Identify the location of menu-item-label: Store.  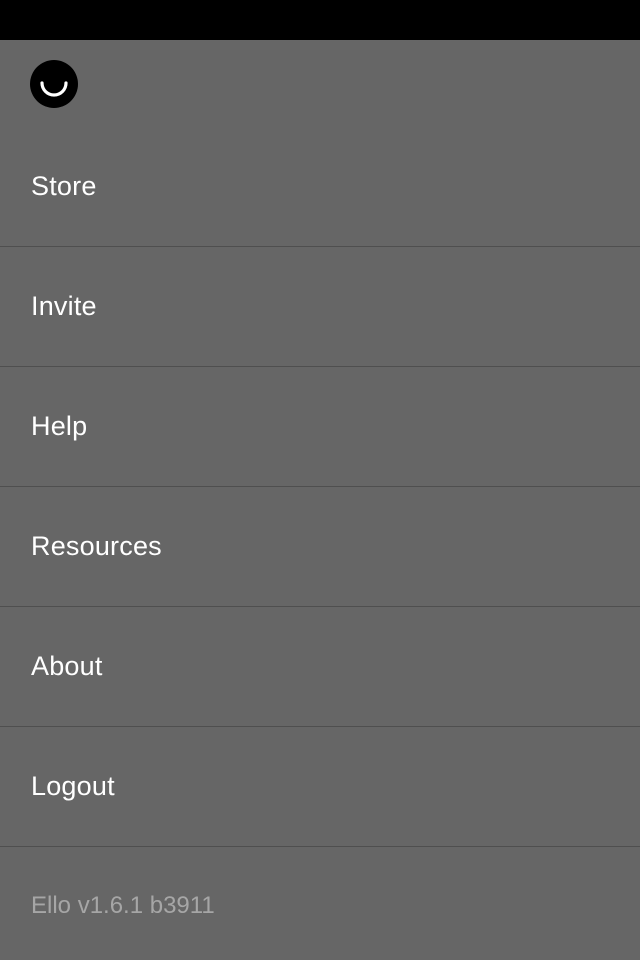
(64, 186).